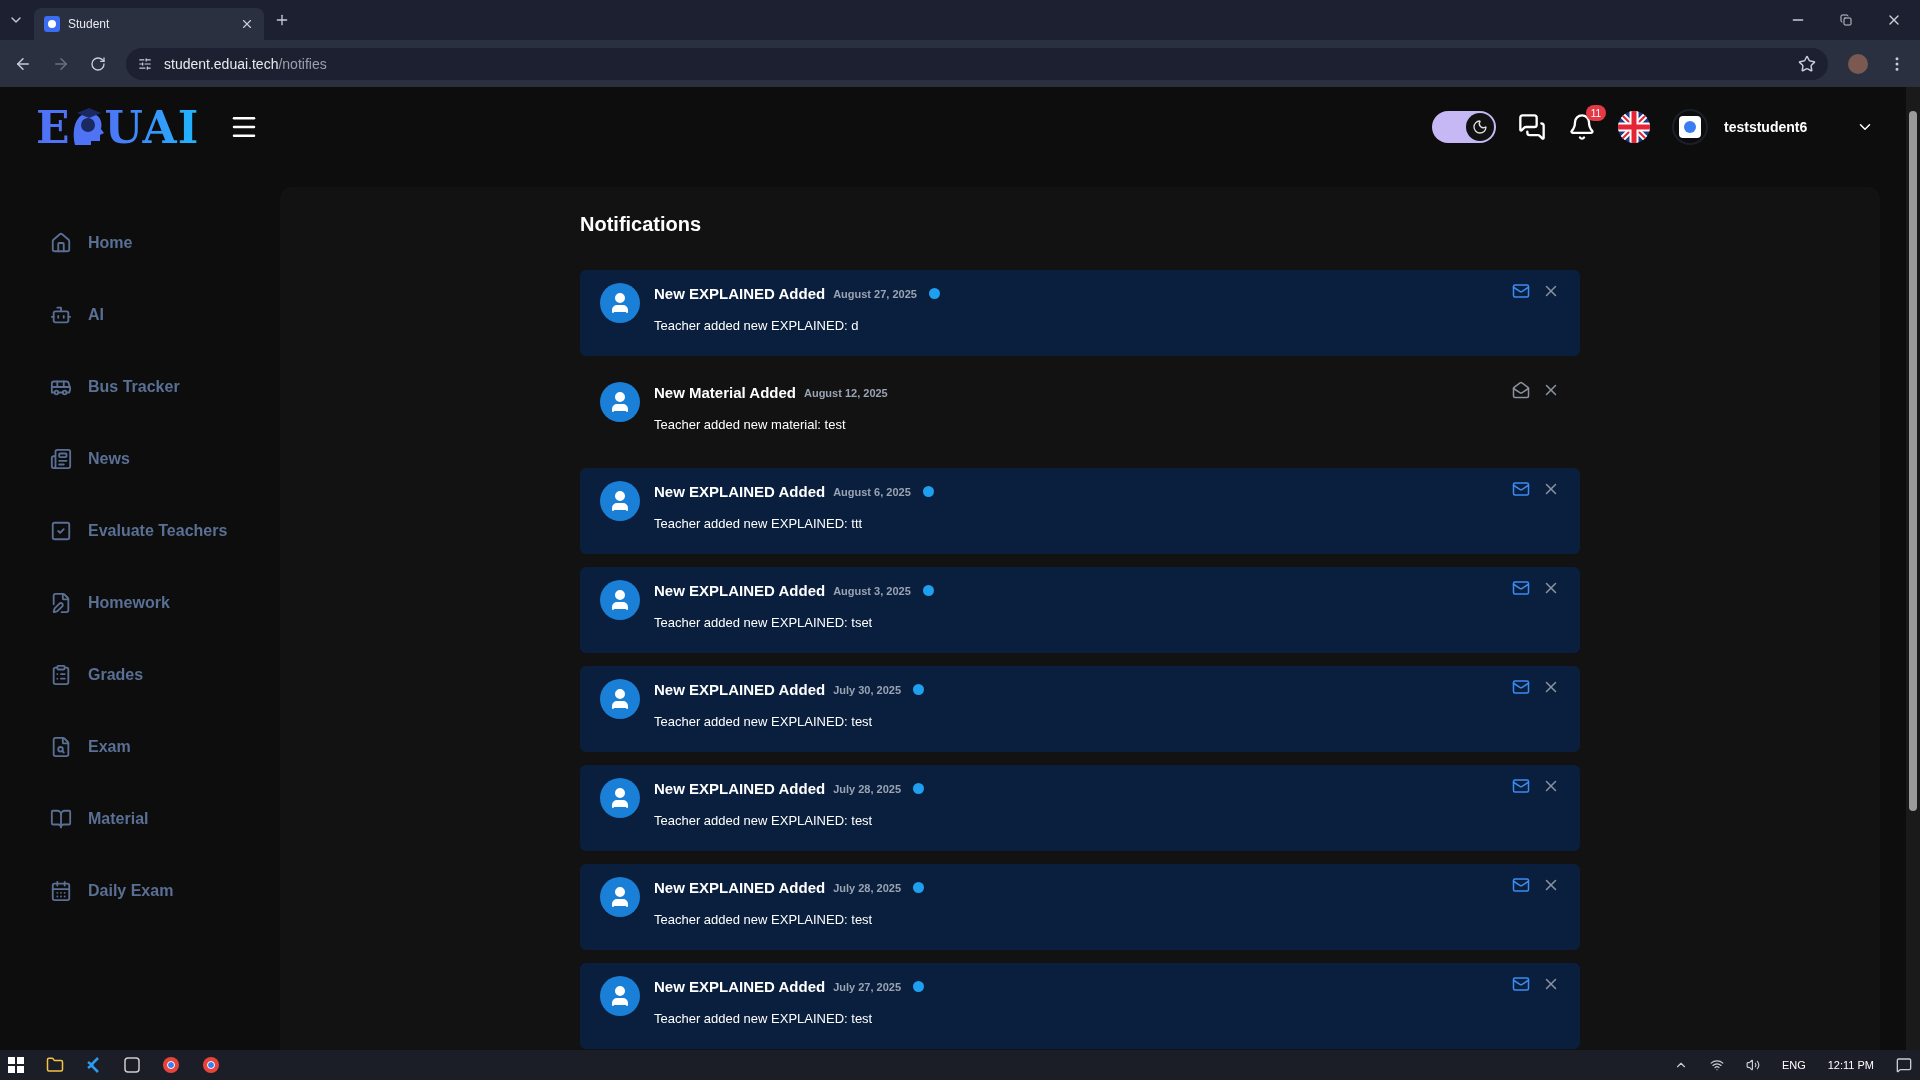  What do you see at coordinates (759, 523) in the screenshot?
I see `notification-text: Teacher added new EXPLAINED: ttt` at bounding box center [759, 523].